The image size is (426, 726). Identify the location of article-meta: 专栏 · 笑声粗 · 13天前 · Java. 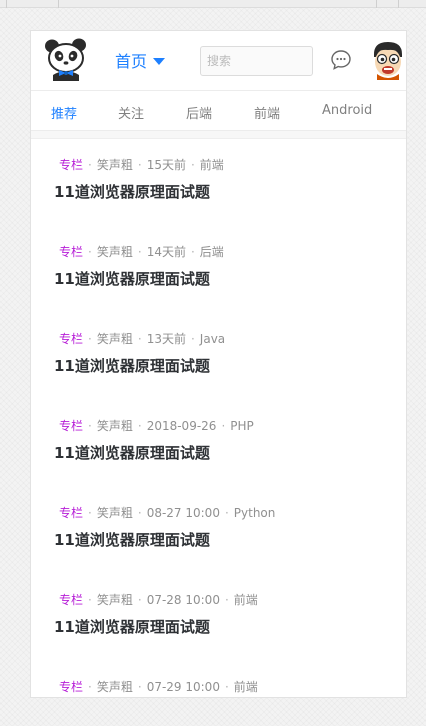
(142, 338).